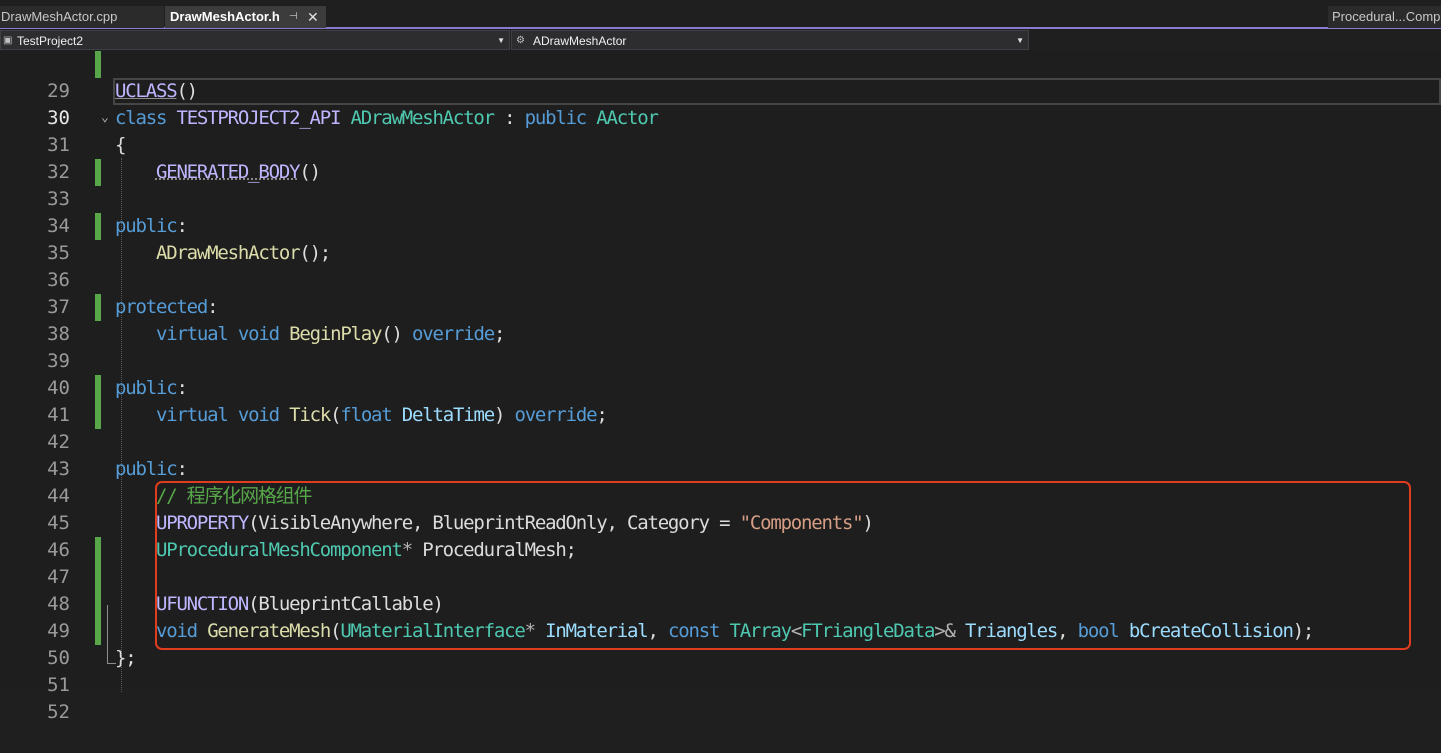 This screenshot has height=753, width=1441. What do you see at coordinates (720, 76) in the screenshot?
I see `code-line-29: 29` at bounding box center [720, 76].